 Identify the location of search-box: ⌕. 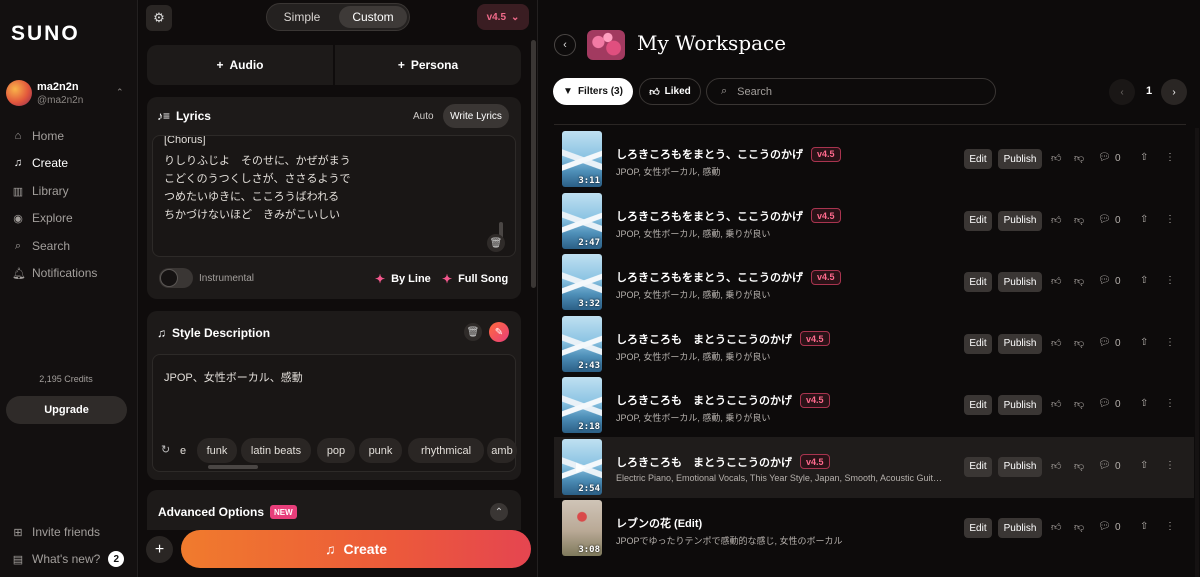
(851, 91).